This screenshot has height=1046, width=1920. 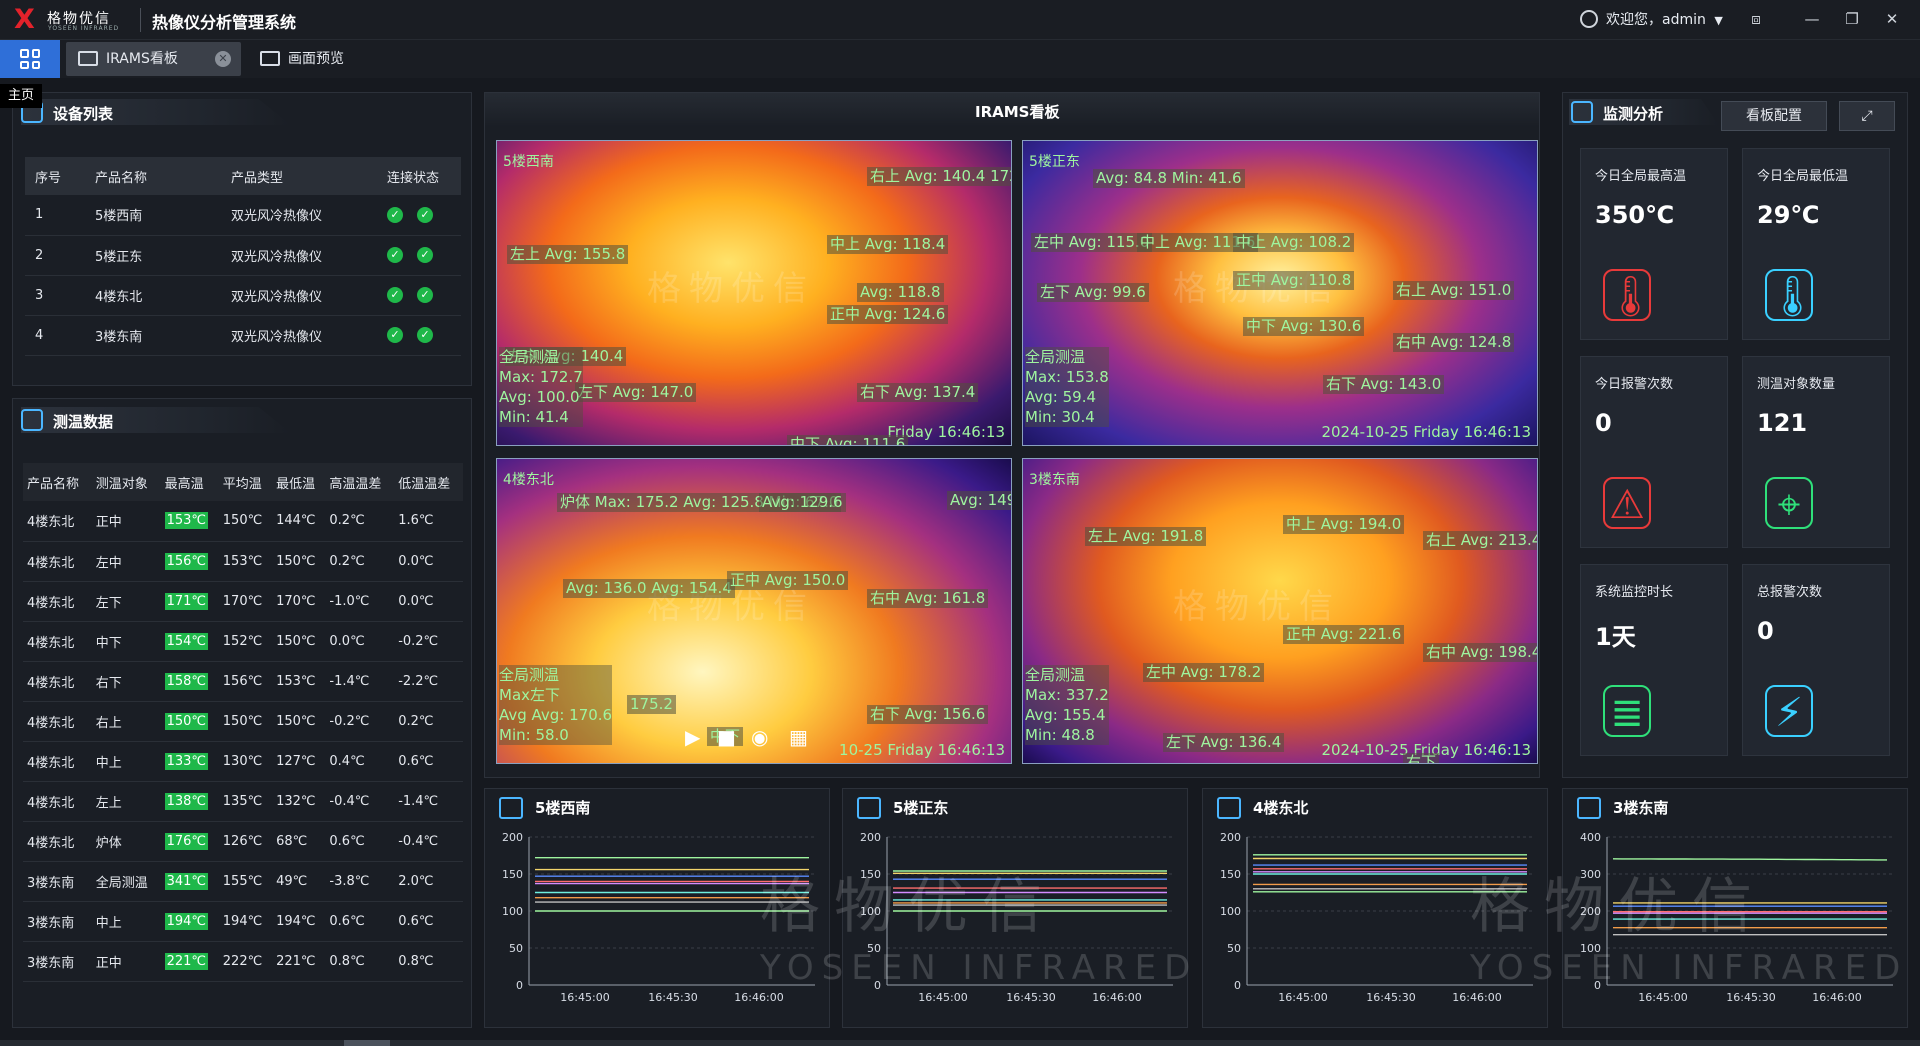 I want to click on tab-irams-board: IRAMS看板 ✕, so click(x=153, y=59).